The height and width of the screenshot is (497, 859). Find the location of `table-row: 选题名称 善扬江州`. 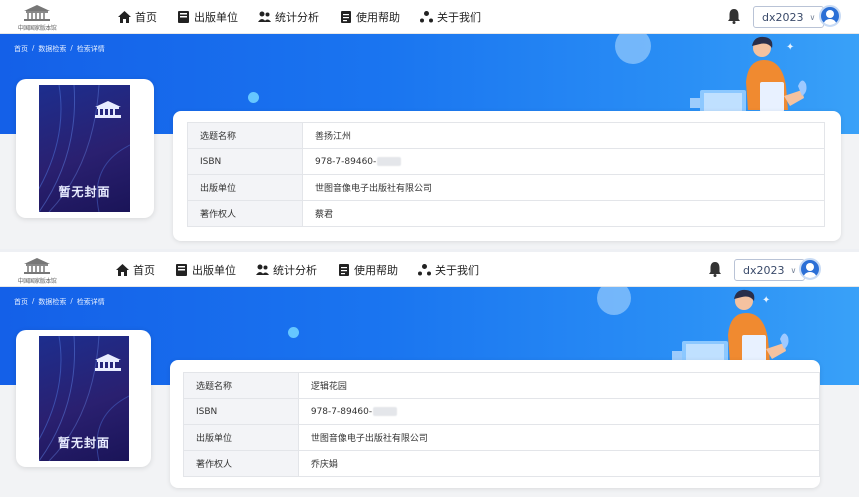

table-row: 选题名称 善扬江州 is located at coordinates (506, 135).